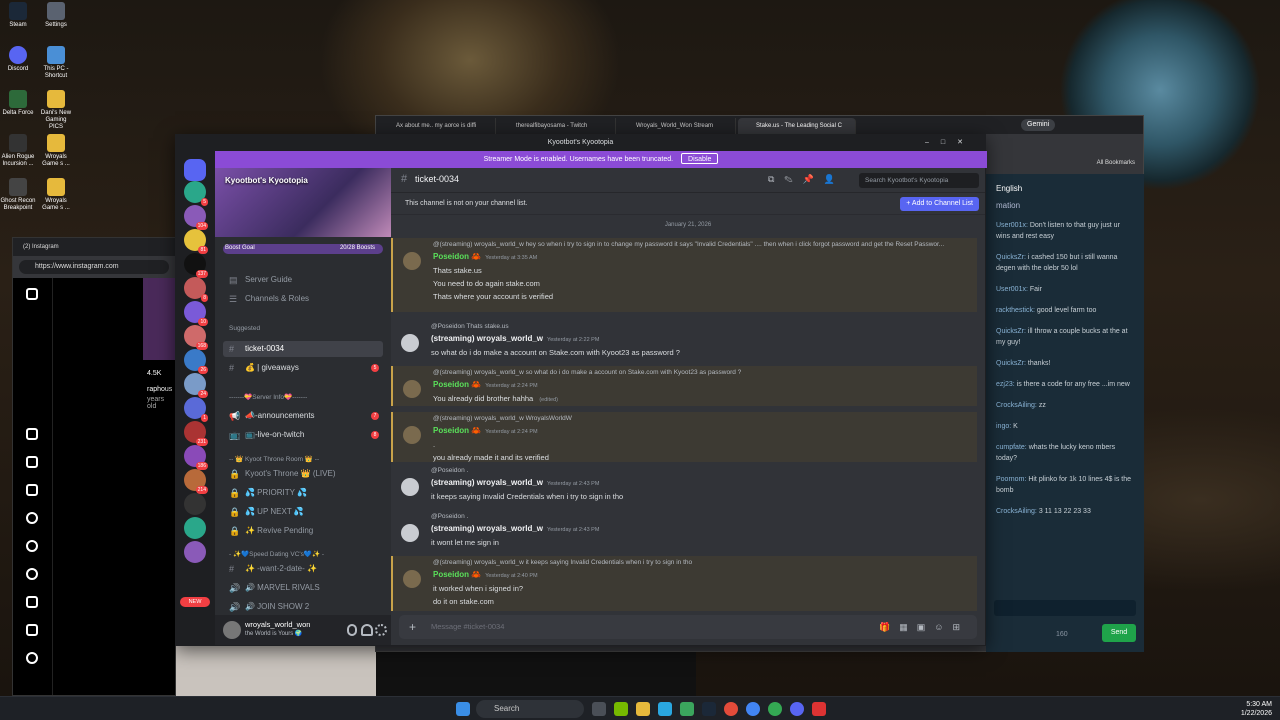 The height and width of the screenshot is (720, 1280). I want to click on instagram-logo-icon, so click(32, 294).